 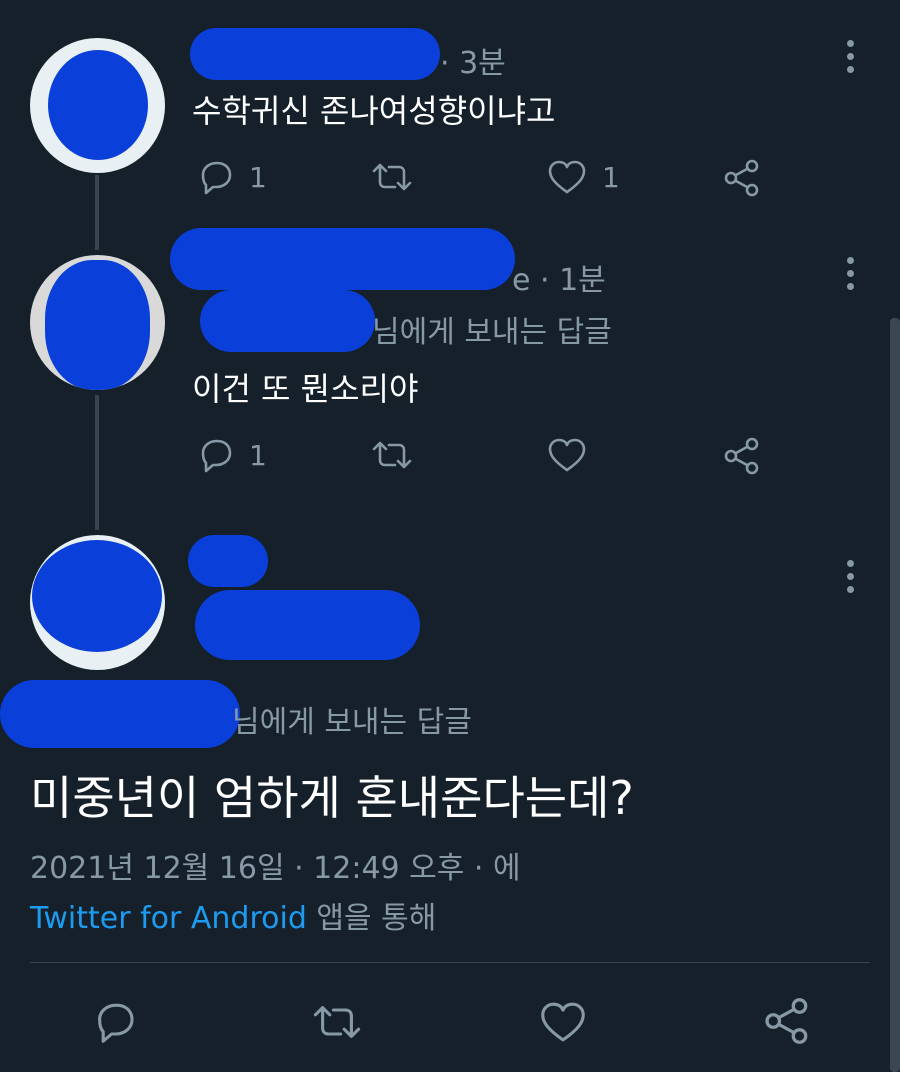 I want to click on reply-button, so click(x=114, y=1022).